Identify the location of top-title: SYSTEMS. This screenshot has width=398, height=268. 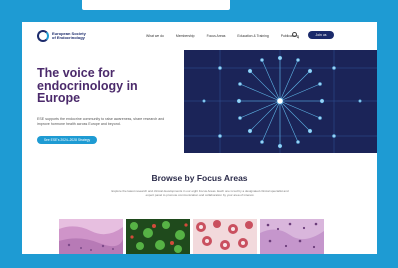
(151, 4).